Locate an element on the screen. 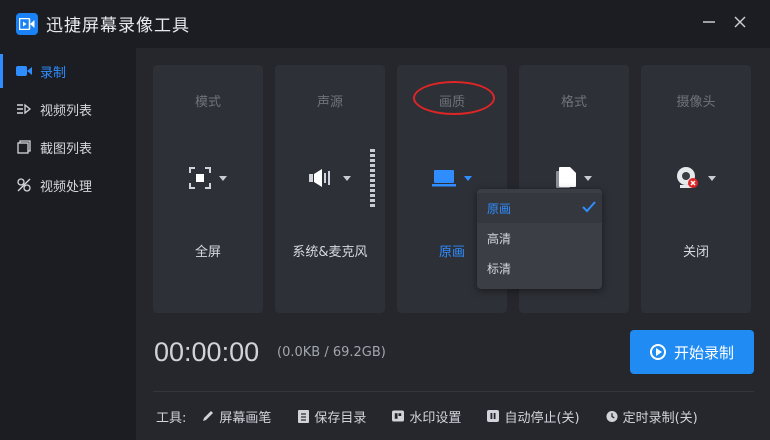 The width and height of the screenshot is (770, 440). sidebar-item-screenshot-list: 截图列表 is located at coordinates (68, 147).